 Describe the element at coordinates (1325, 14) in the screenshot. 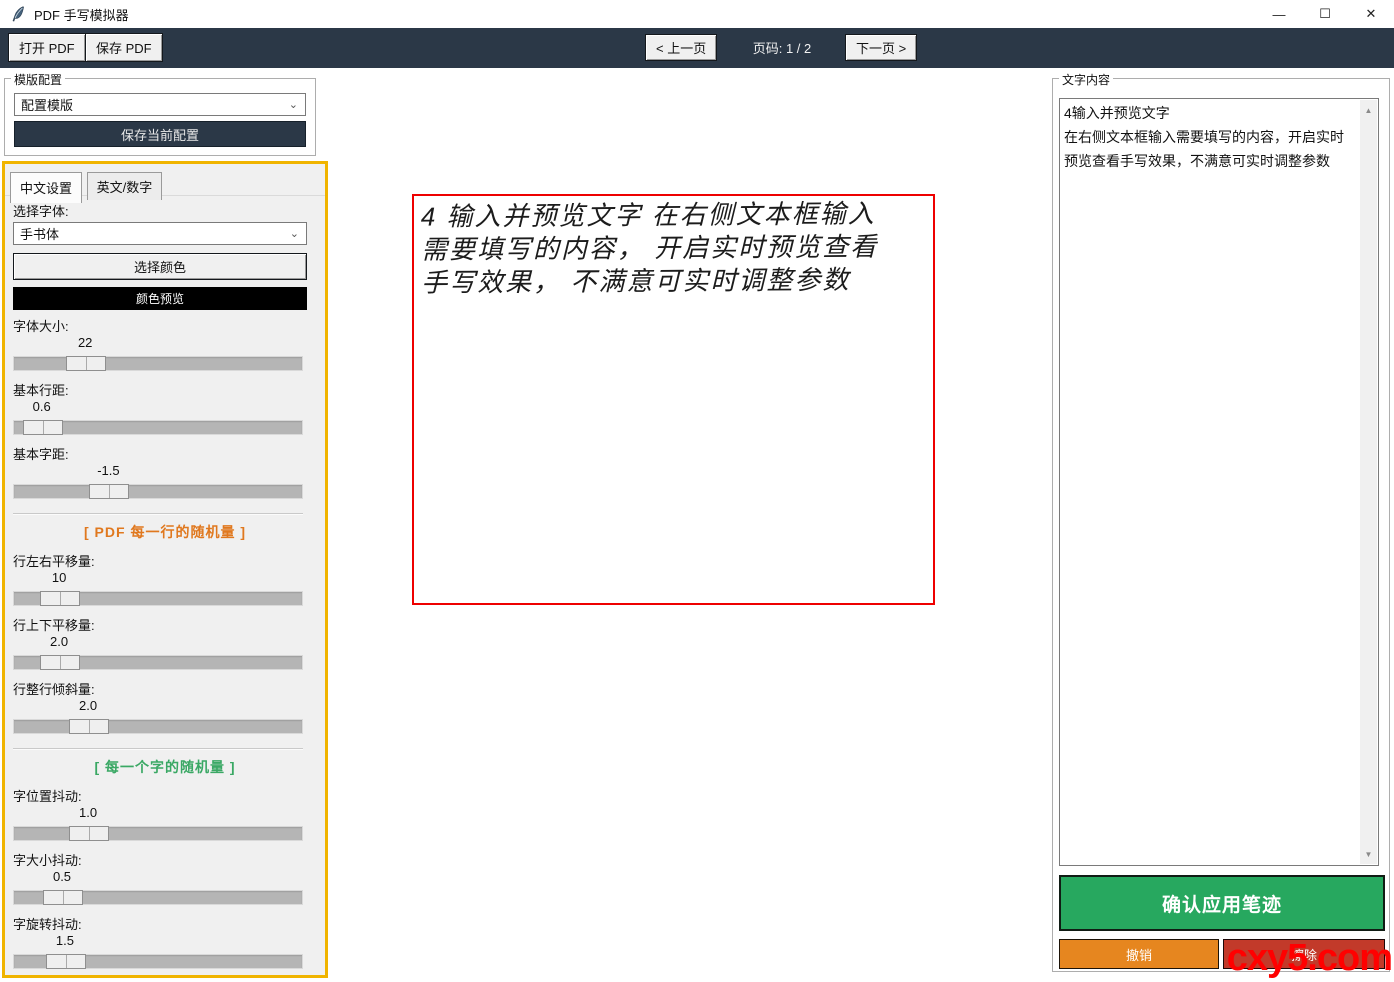

I see `maximize-button: ☐` at that location.